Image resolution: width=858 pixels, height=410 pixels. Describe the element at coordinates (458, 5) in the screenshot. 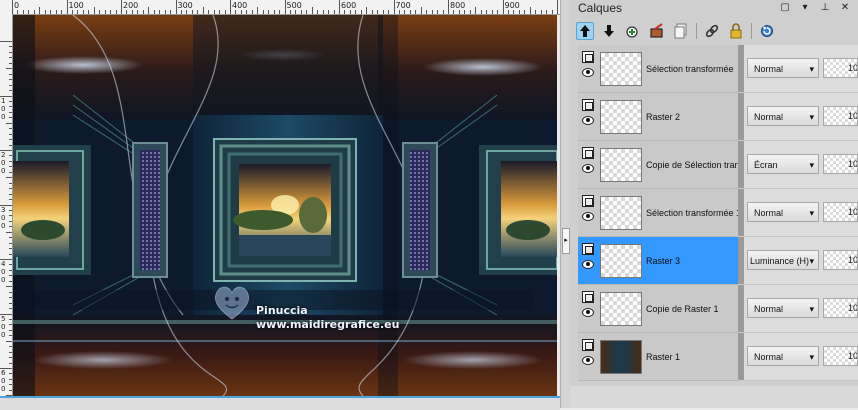

I see `ruler-label: 800` at that location.